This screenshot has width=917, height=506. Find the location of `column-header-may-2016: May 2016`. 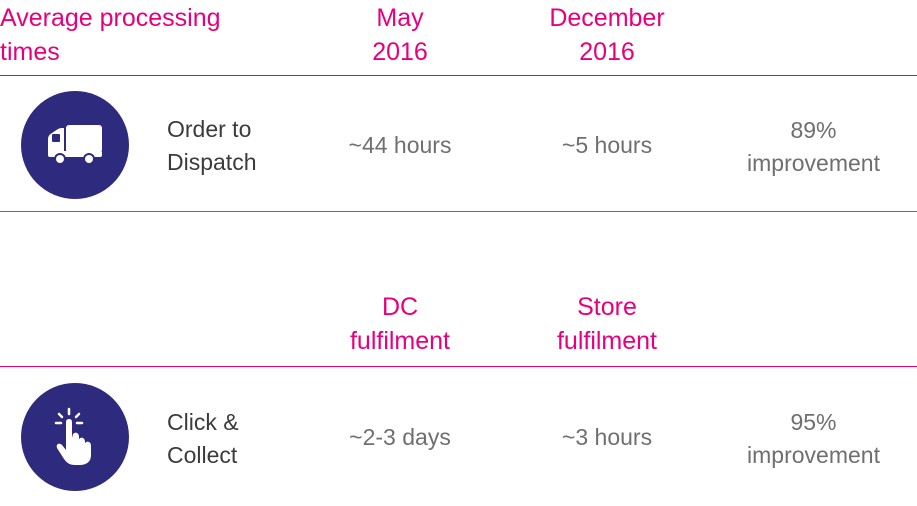

column-header-may-2016: May 2016 is located at coordinates (400, 35).